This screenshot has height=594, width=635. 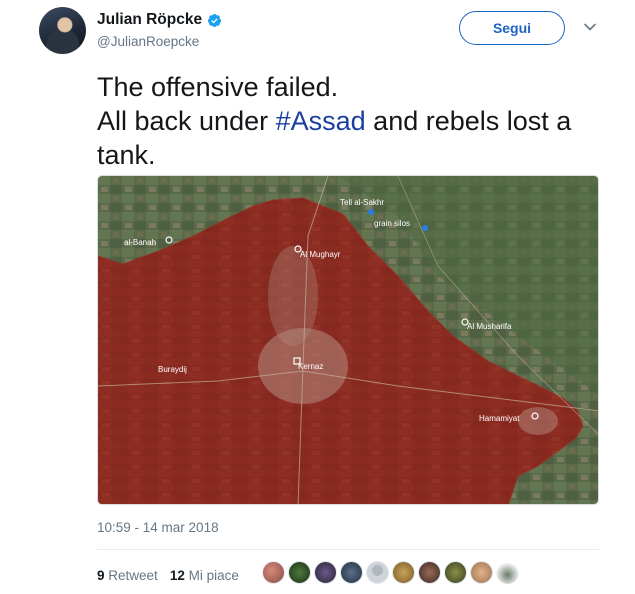 I want to click on follow-button: Segui, so click(x=512, y=28).